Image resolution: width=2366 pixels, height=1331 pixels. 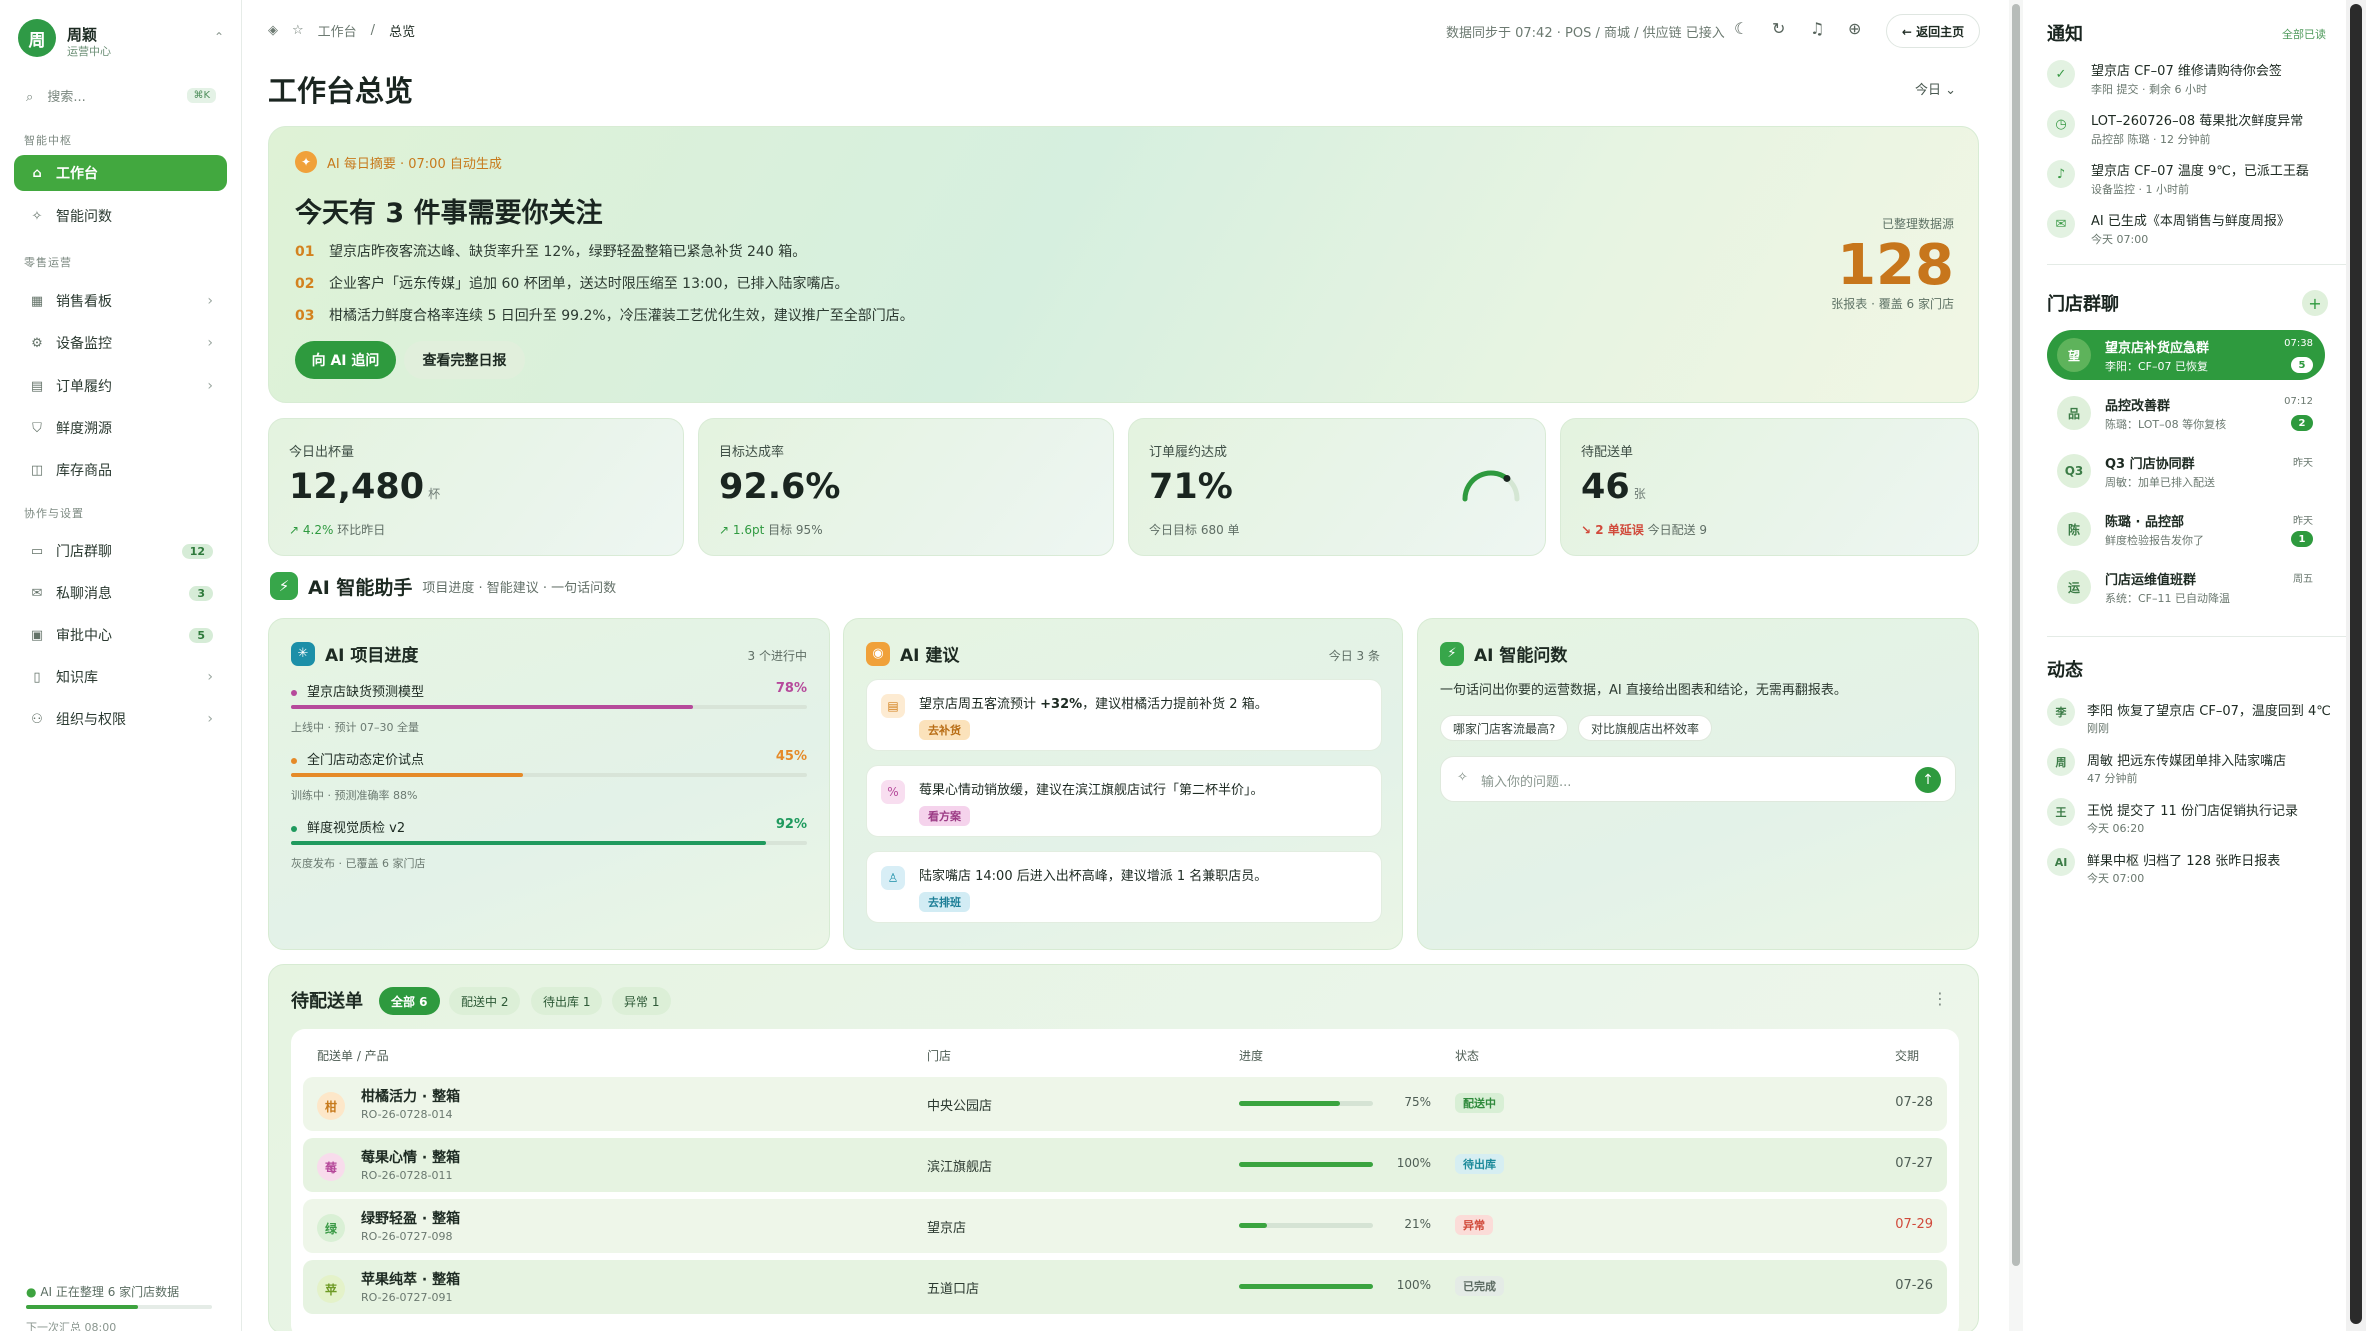 What do you see at coordinates (1491, 486) in the screenshot?
I see `fulfillment-gauge` at bounding box center [1491, 486].